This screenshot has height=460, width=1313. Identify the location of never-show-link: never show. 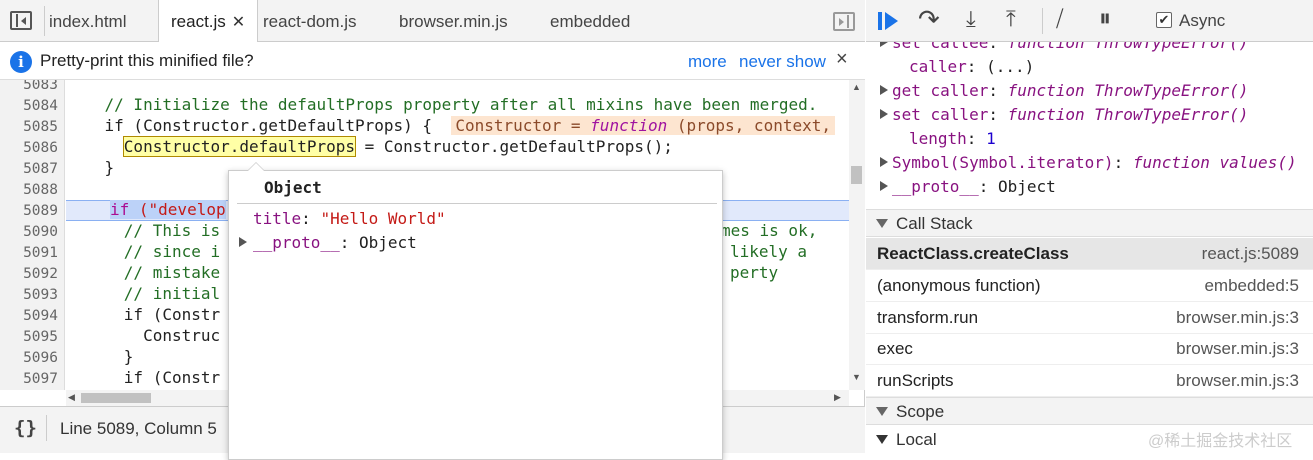
(782, 62).